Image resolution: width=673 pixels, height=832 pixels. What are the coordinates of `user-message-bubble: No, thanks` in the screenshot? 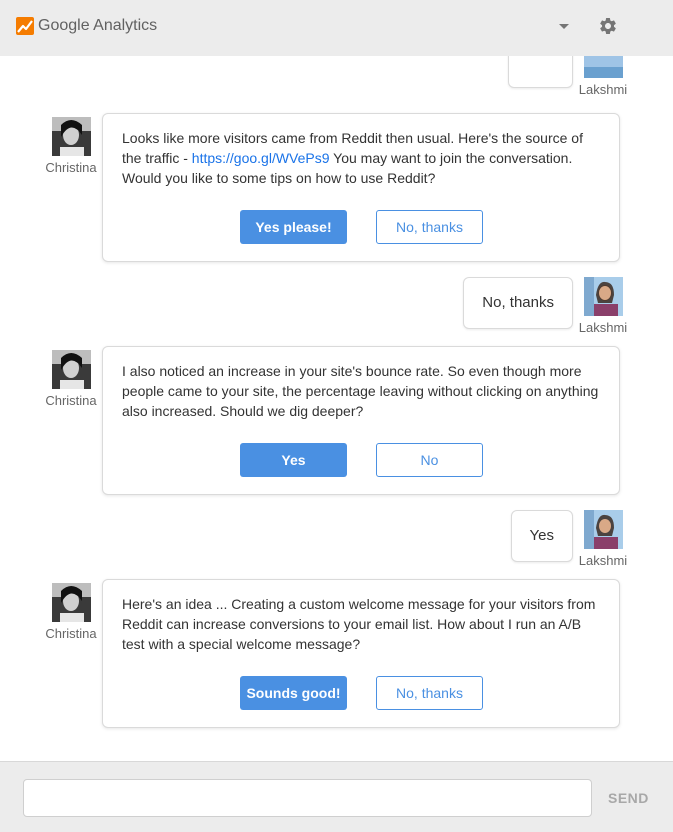 It's located at (518, 303).